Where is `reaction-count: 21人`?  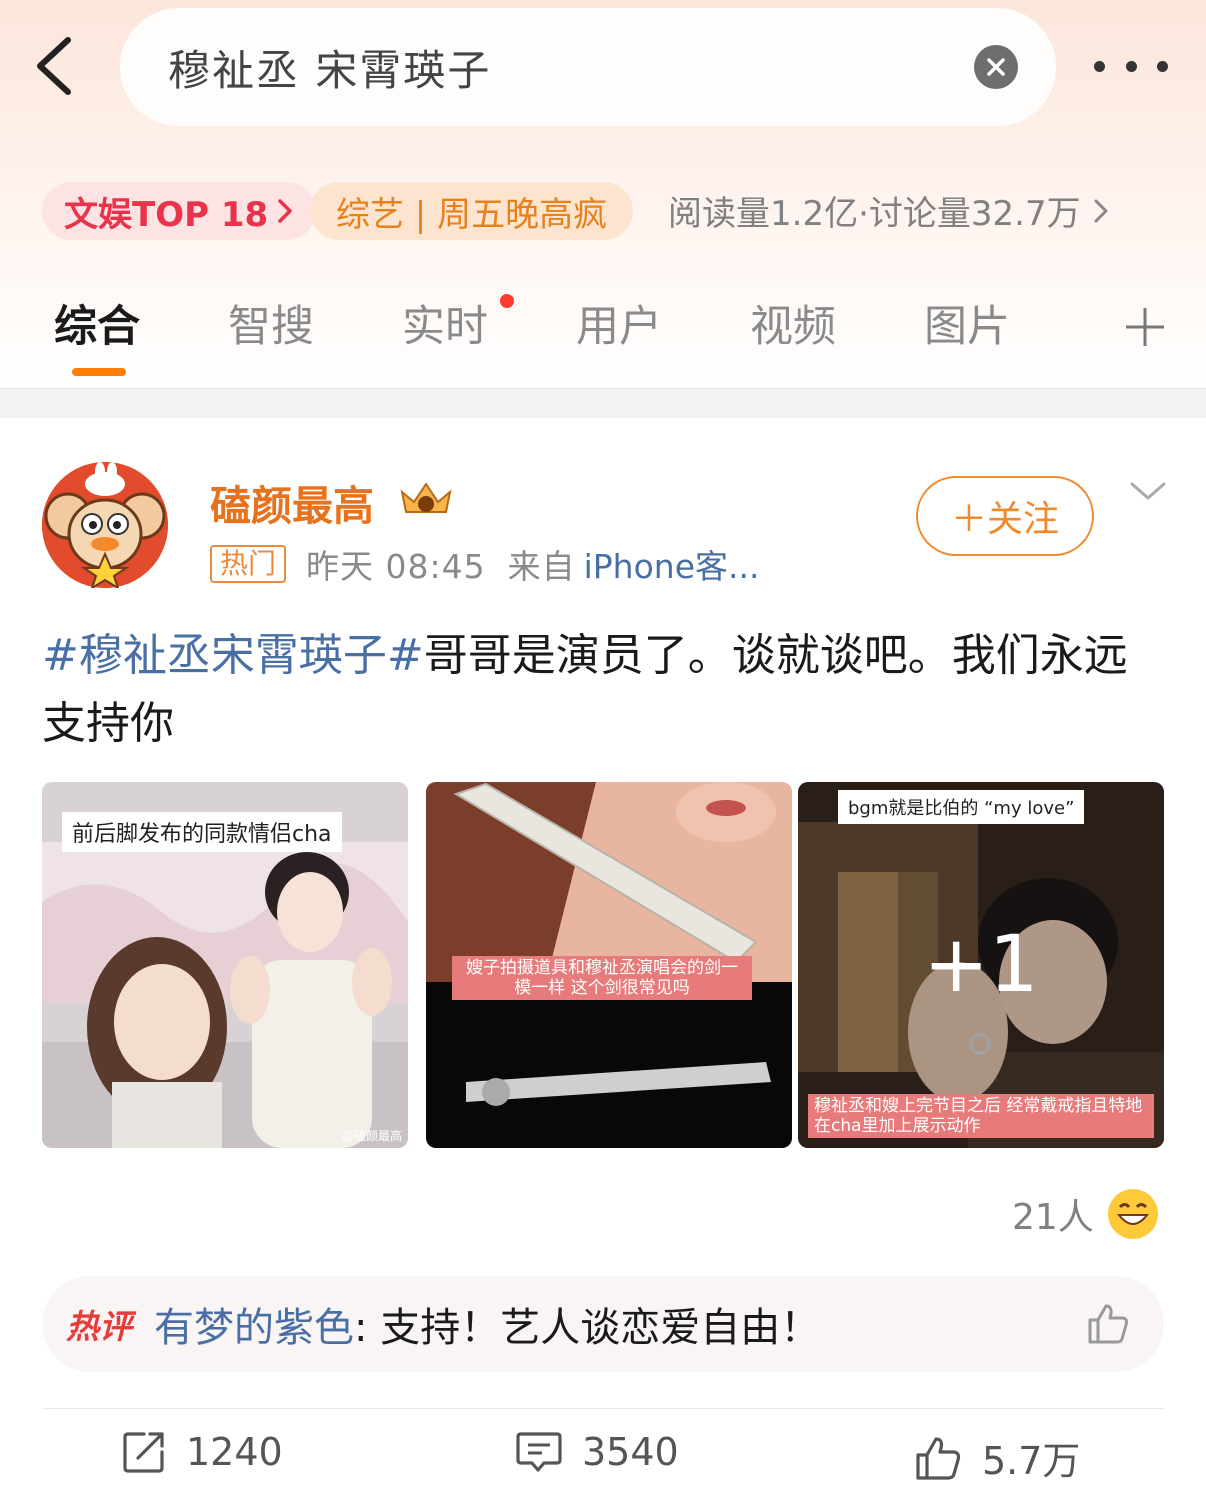 reaction-count: 21人 is located at coordinates (1053, 1217).